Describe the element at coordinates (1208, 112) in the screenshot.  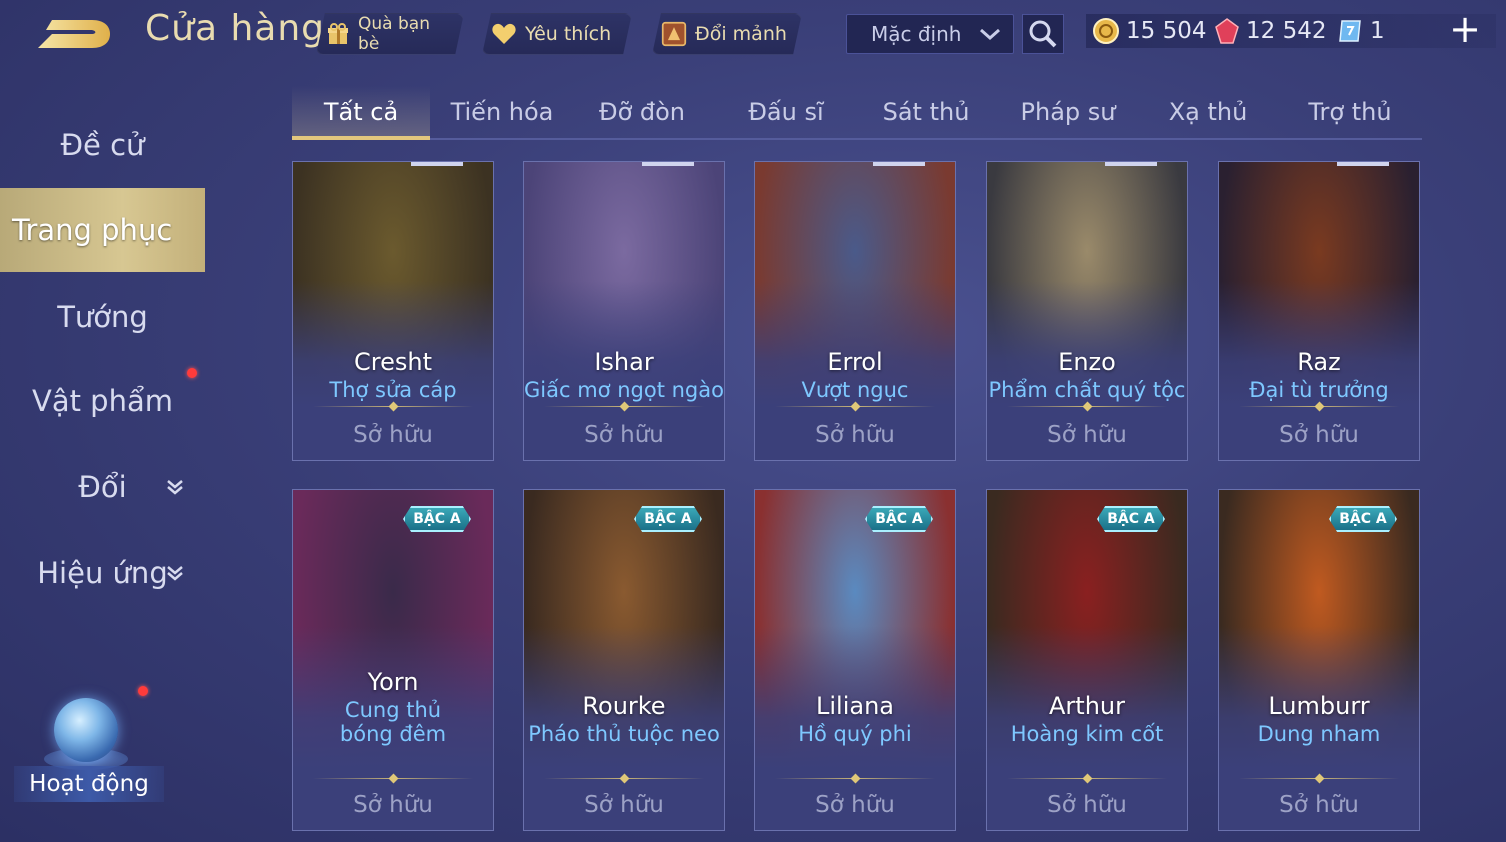
I see `tab-marksman: Xạ thủ` at that location.